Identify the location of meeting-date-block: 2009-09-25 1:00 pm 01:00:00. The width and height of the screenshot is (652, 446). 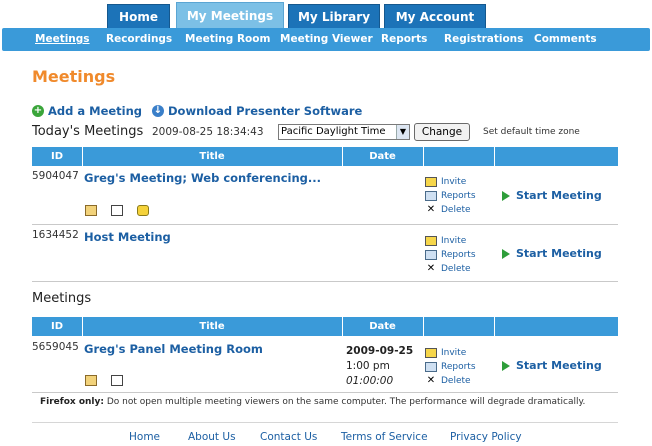
(379, 366).